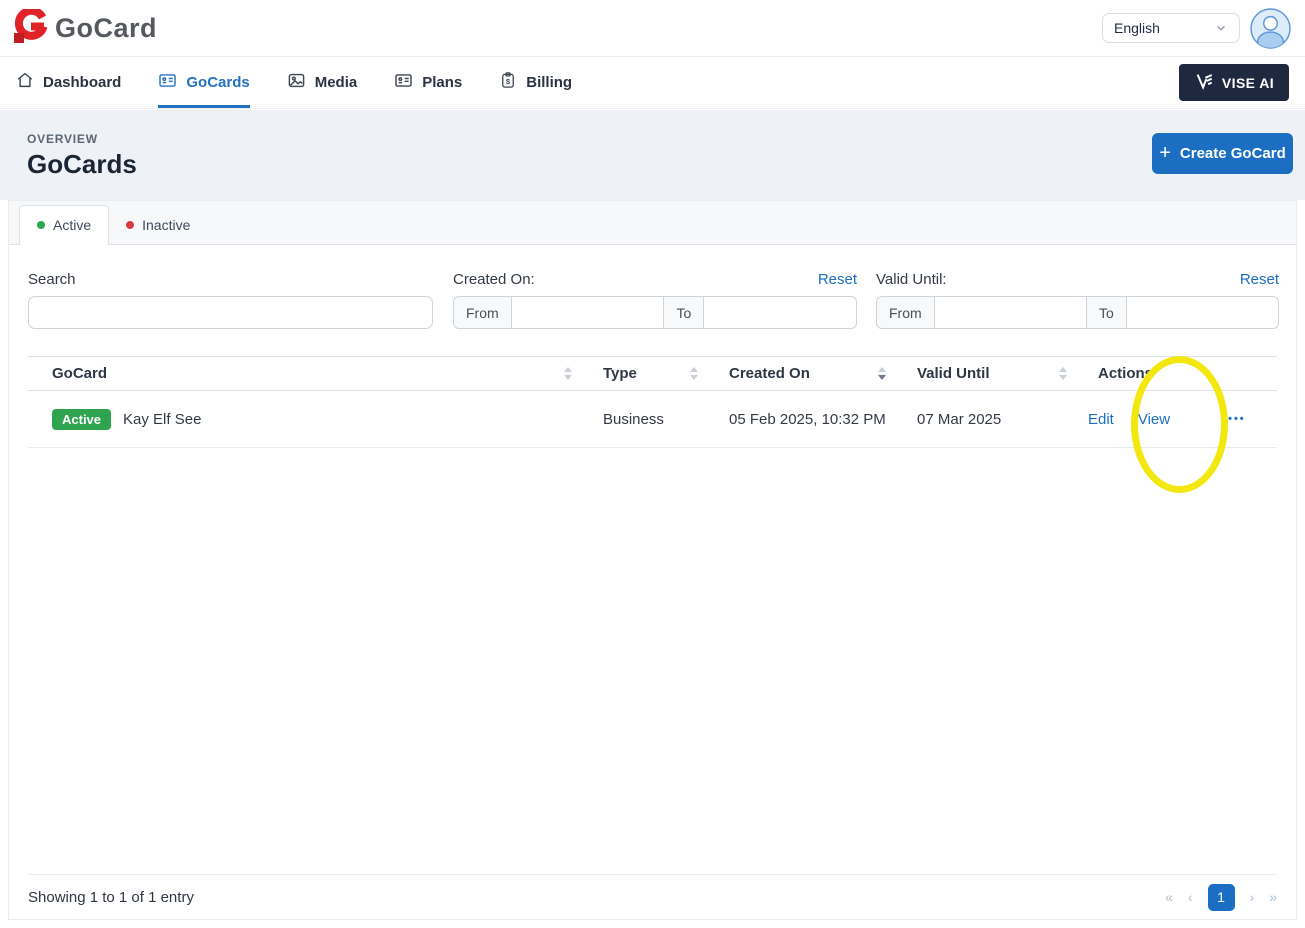  I want to click on sort-desc-icon, so click(882, 373).